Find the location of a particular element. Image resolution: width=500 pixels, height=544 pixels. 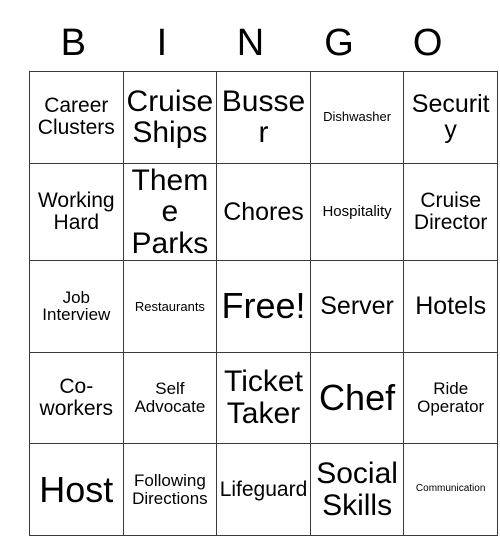

bingo-cell: Ticket Taker is located at coordinates (263, 398).